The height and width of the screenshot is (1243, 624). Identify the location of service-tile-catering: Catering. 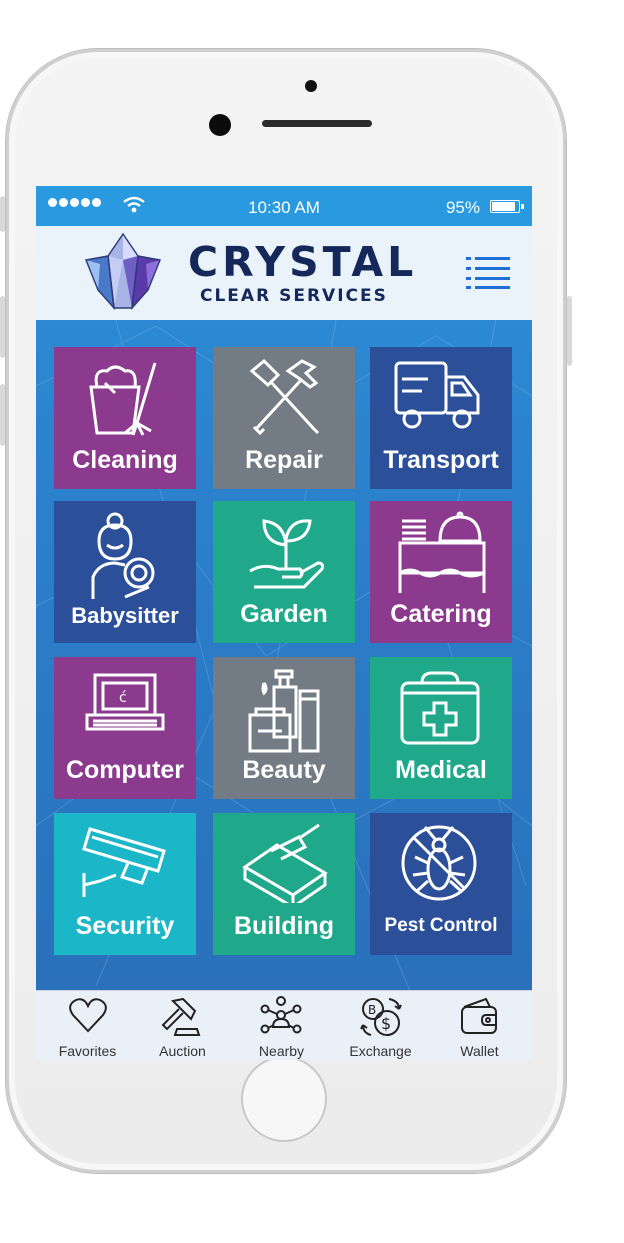
(441, 572).